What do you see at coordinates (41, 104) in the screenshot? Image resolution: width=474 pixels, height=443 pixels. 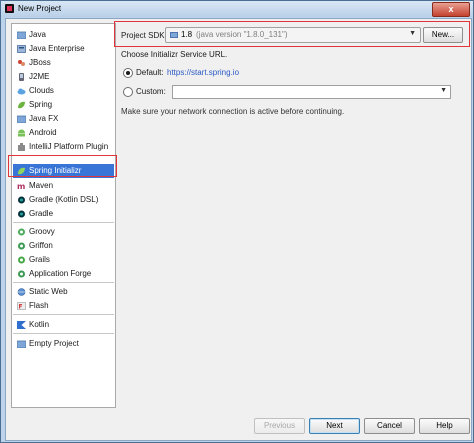 I see `sidebar-item-label: Spring` at bounding box center [41, 104].